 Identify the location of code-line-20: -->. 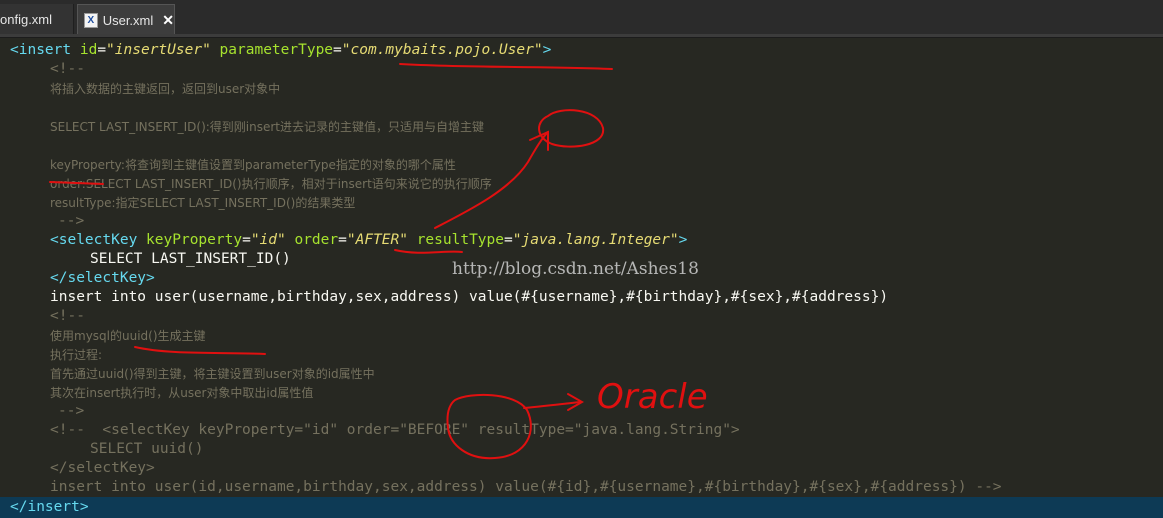
(71, 411).